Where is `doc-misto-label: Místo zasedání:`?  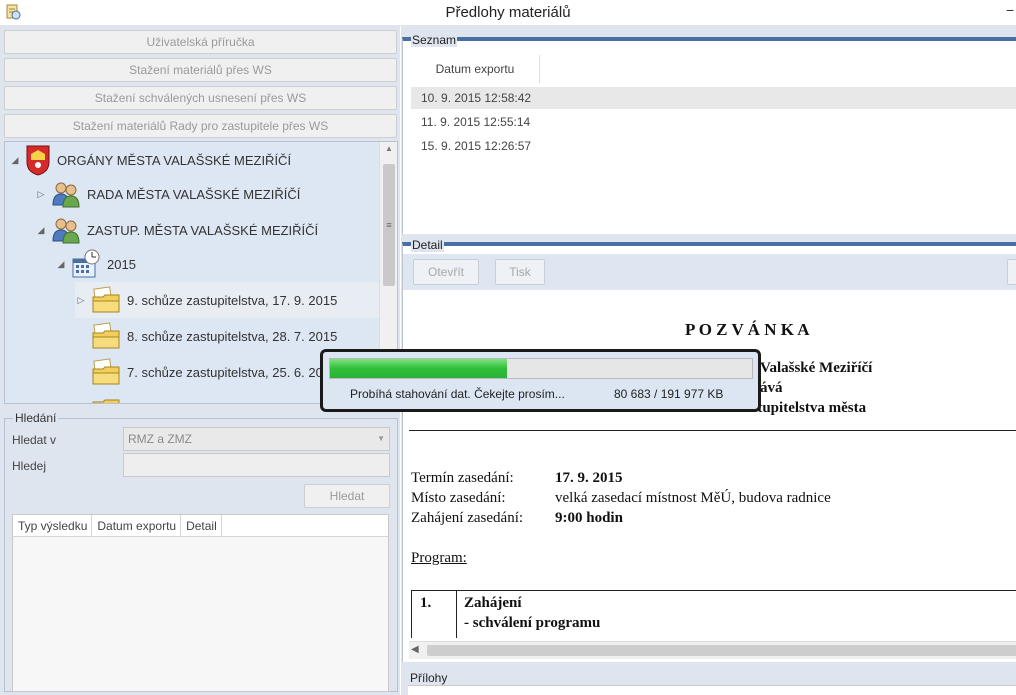 doc-misto-label: Místo zasedání: is located at coordinates (458, 498).